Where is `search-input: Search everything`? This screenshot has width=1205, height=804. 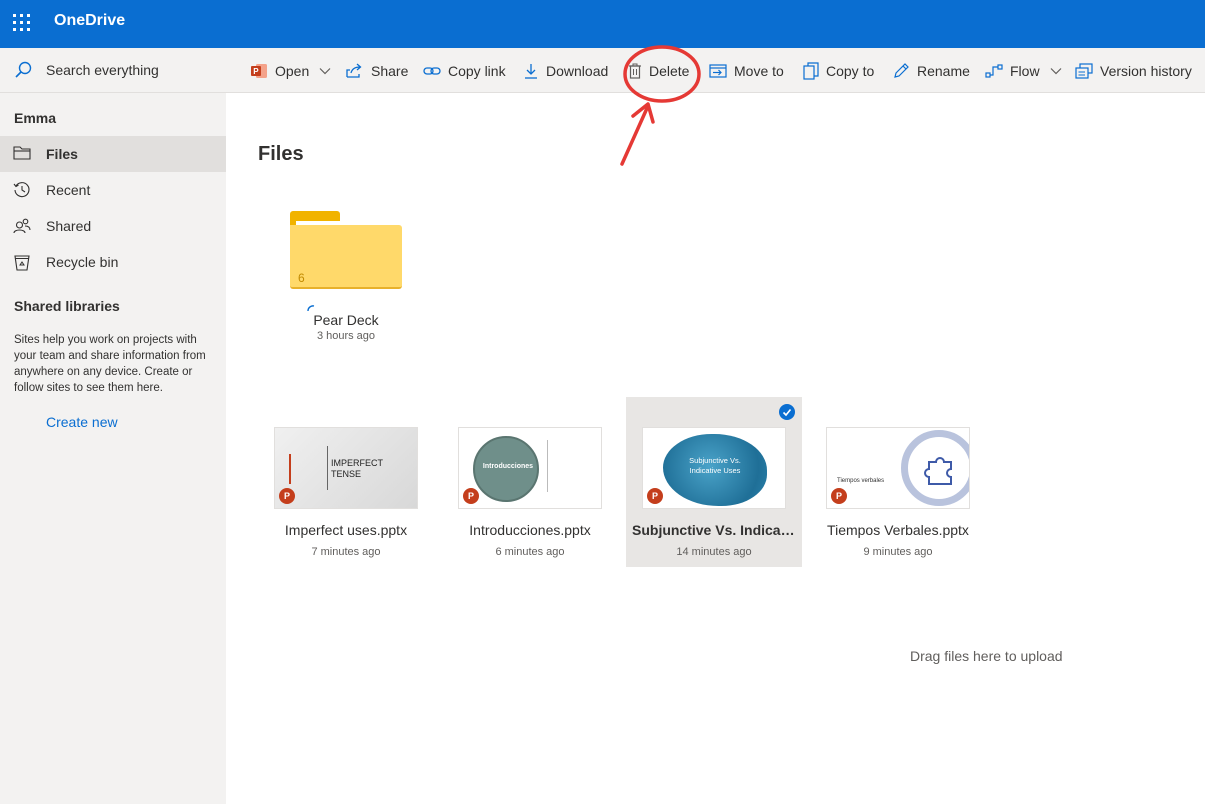 search-input: Search everything is located at coordinates (102, 70).